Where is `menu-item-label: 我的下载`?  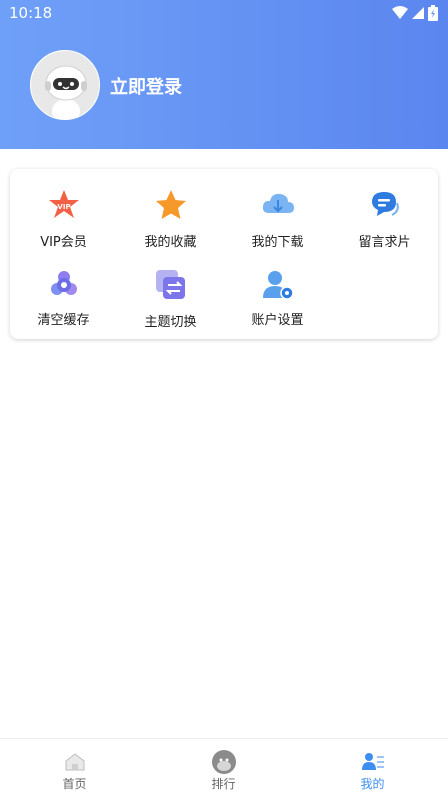 menu-item-label: 我的下载 is located at coordinates (277, 242).